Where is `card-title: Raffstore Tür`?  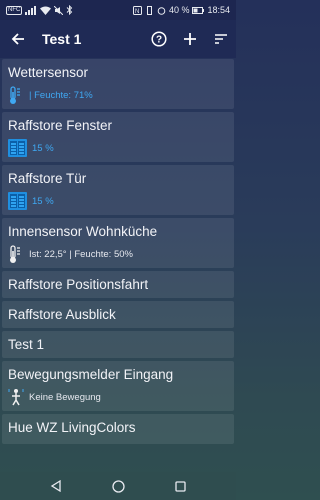
card-title: Raffstore Tür is located at coordinates (47, 178).